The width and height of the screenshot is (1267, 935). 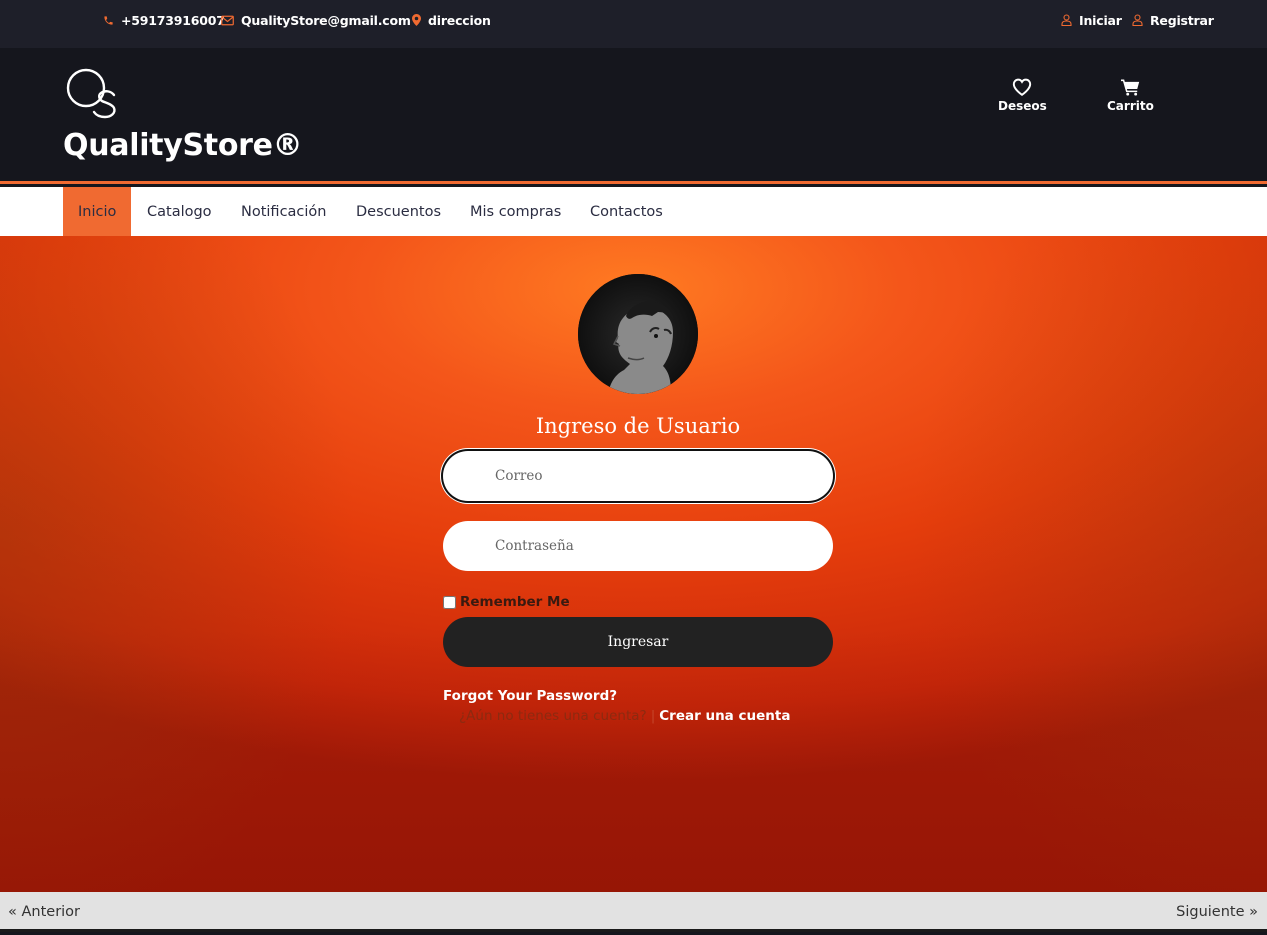 What do you see at coordinates (638, 642) in the screenshot?
I see `login-submit-button: Ingresar` at bounding box center [638, 642].